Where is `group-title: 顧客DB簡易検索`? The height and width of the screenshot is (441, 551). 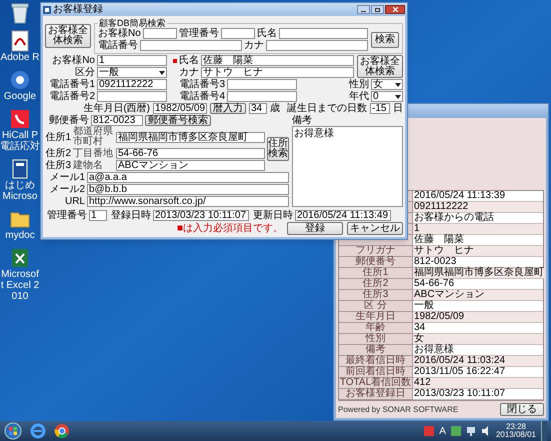 group-title: 顧客DB簡易検索 is located at coordinates (132, 23).